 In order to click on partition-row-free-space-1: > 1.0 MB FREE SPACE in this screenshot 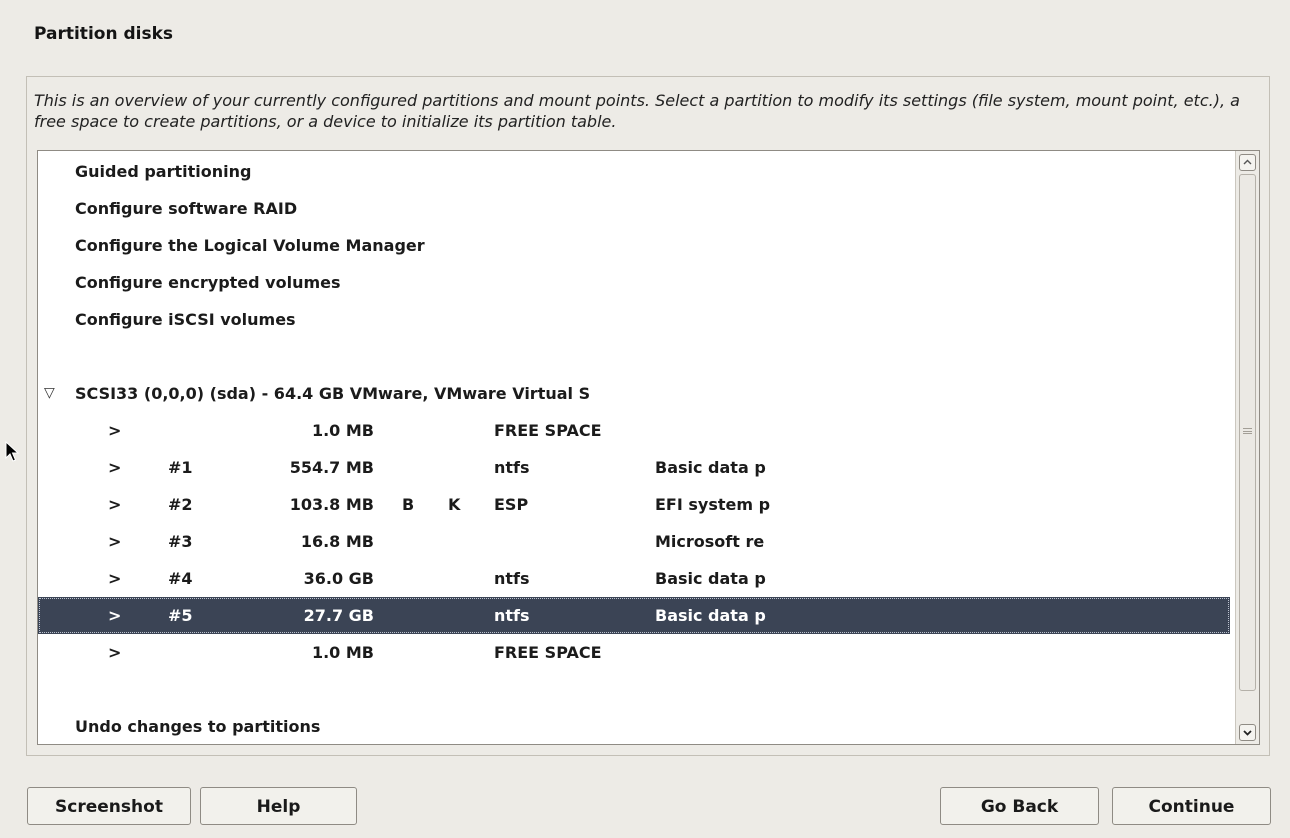, I will do `click(634, 430)`.